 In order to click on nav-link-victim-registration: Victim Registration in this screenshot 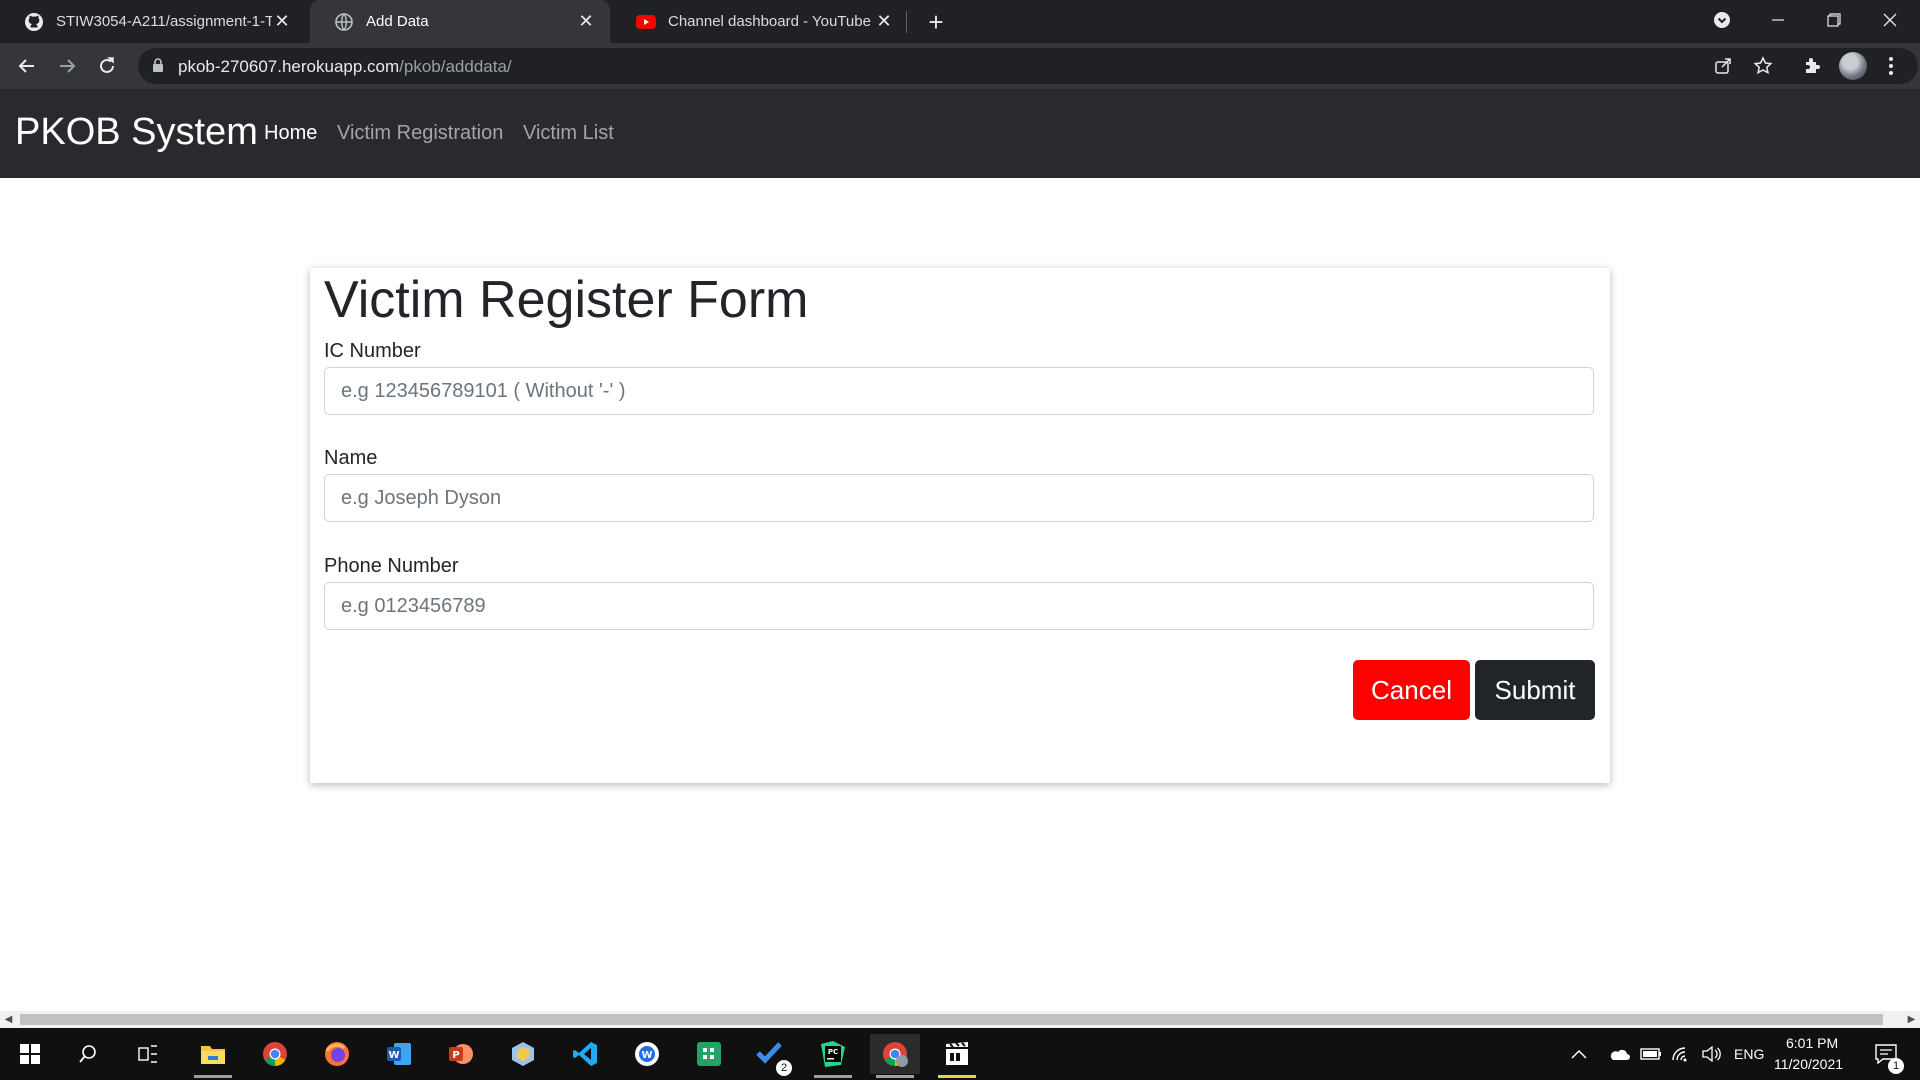, I will do `click(420, 133)`.